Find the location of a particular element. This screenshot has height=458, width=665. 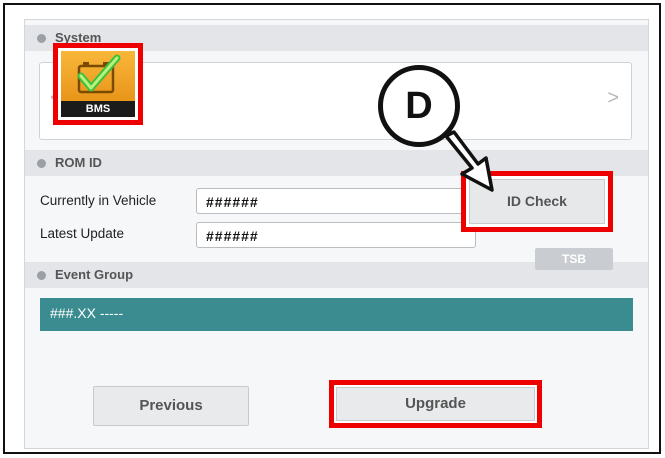

upgrade-button: Upgrade is located at coordinates (435, 404).